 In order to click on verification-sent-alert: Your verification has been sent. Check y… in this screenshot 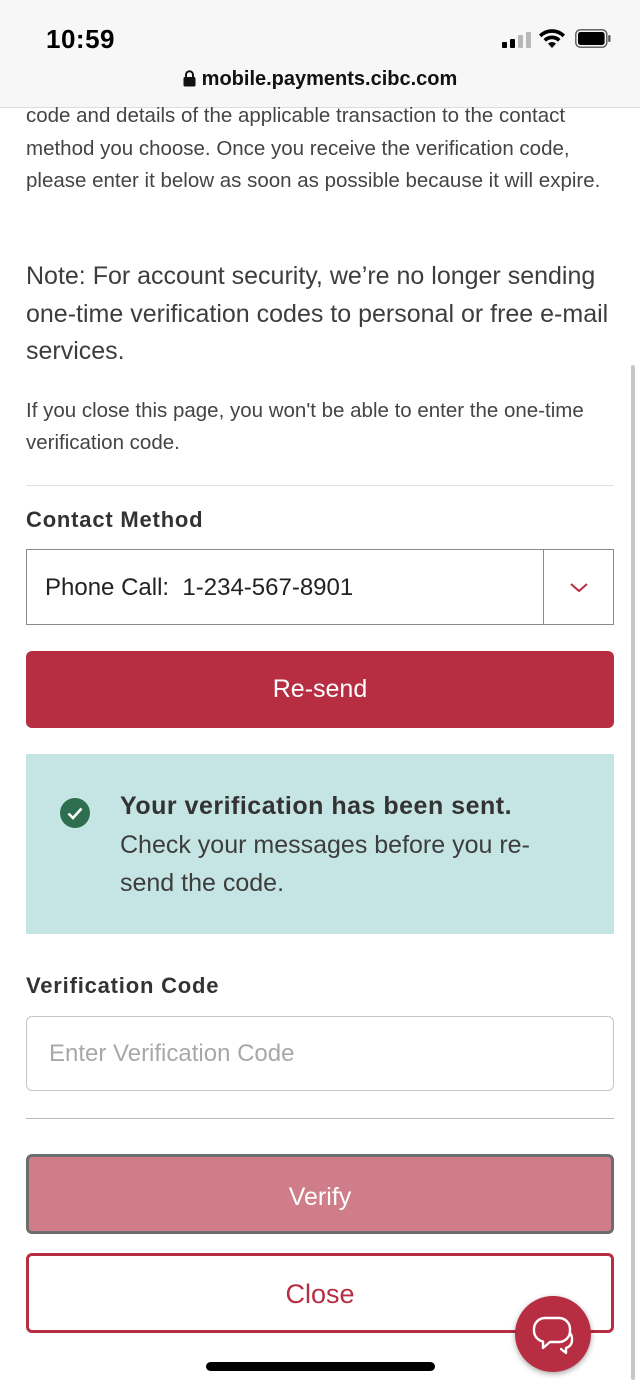, I will do `click(320, 844)`.